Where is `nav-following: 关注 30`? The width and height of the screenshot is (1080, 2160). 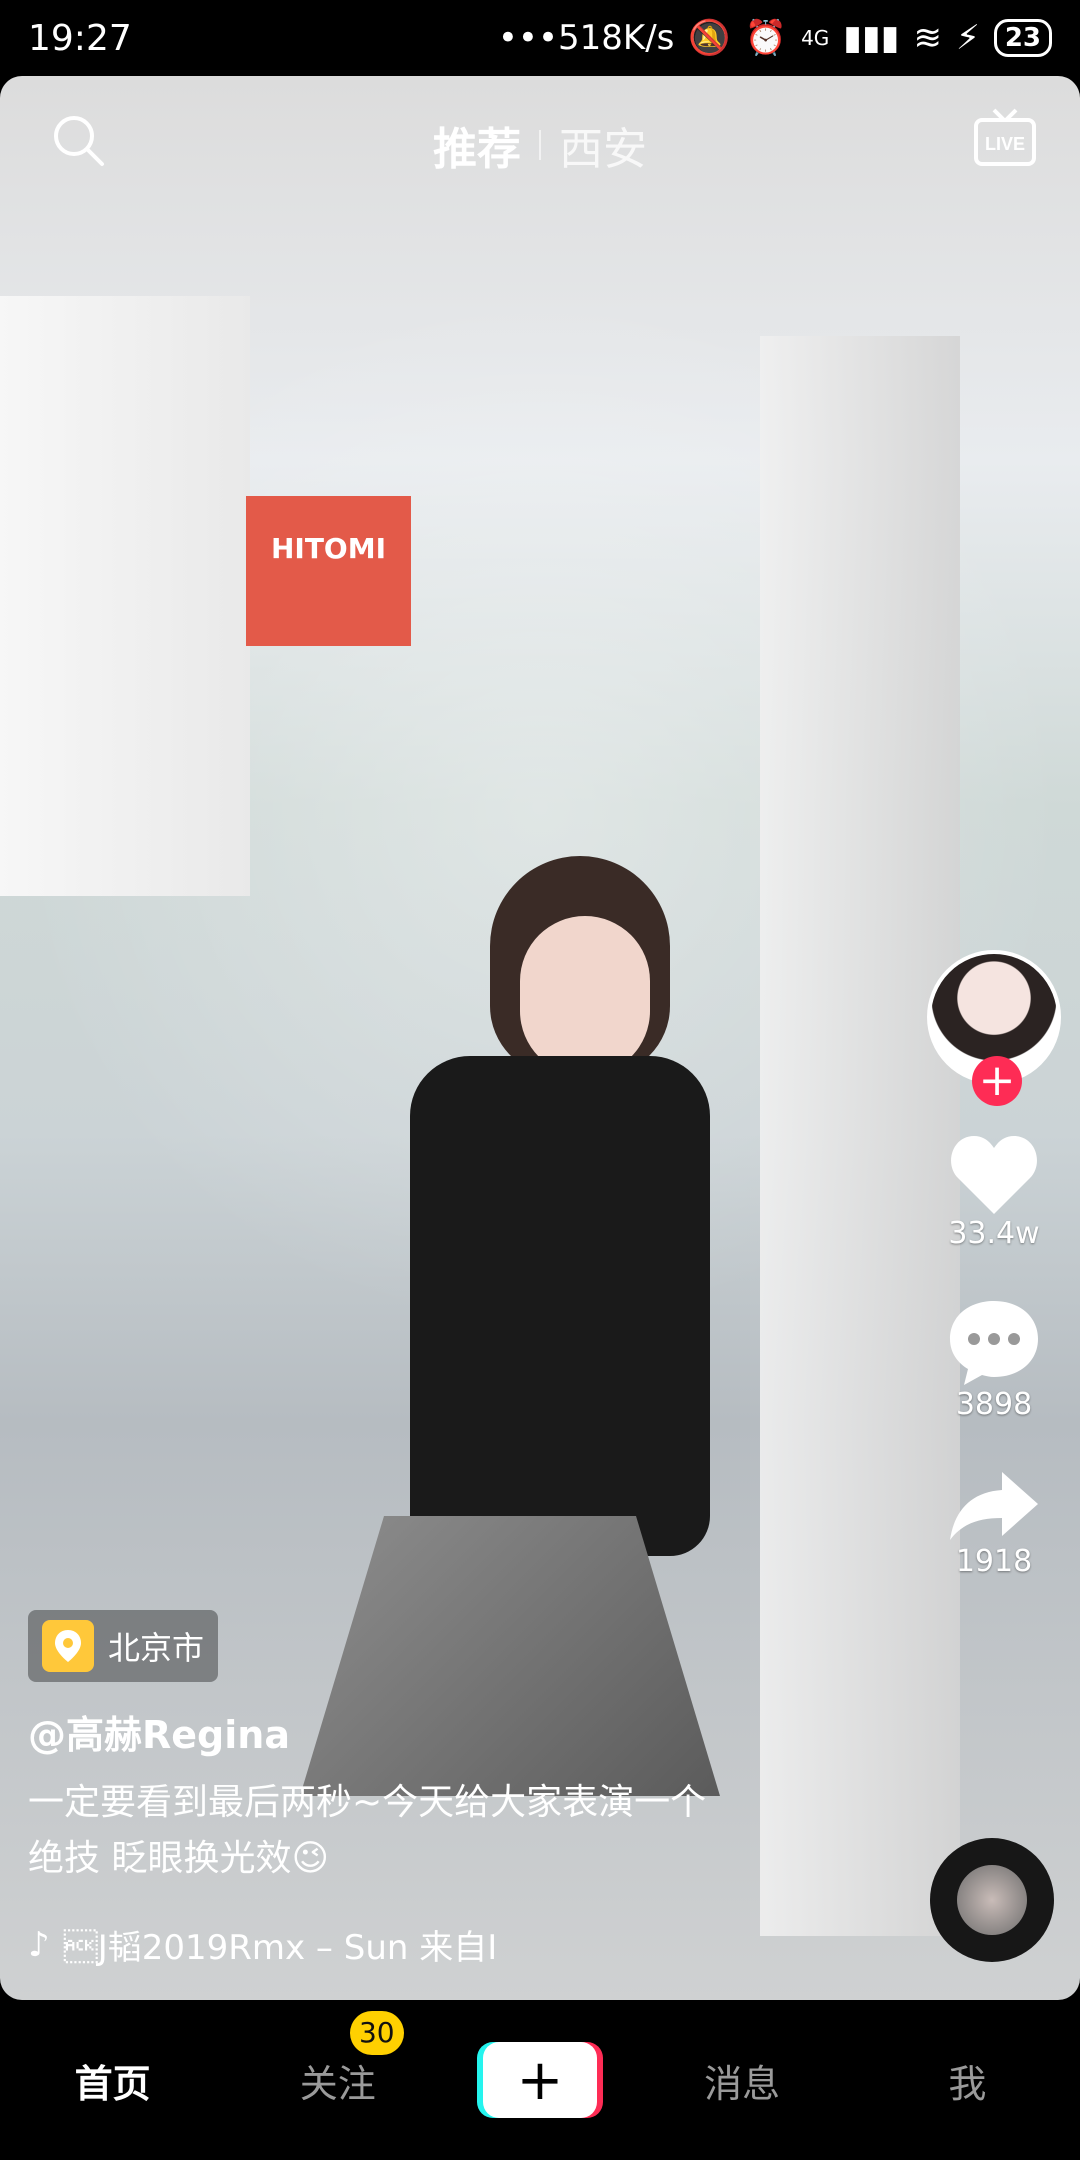 nav-following: 关注 30 is located at coordinates (338, 2059).